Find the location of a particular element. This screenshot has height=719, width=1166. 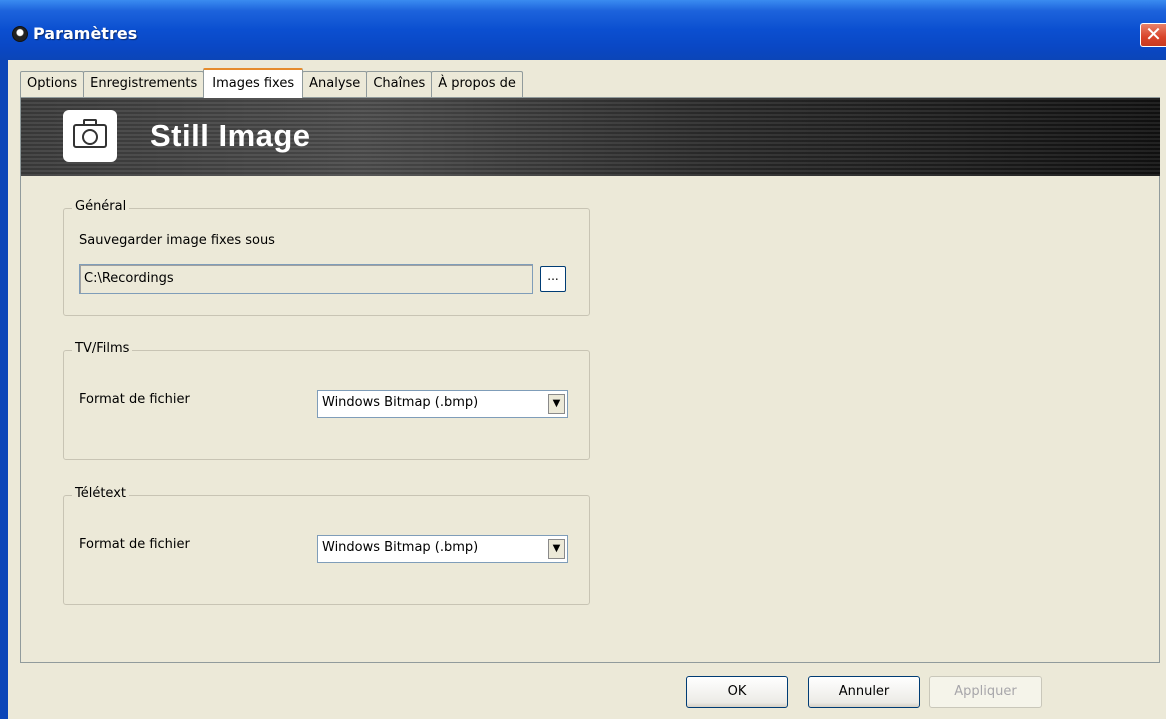

save-path-field: C:\Recordings is located at coordinates (306, 279).